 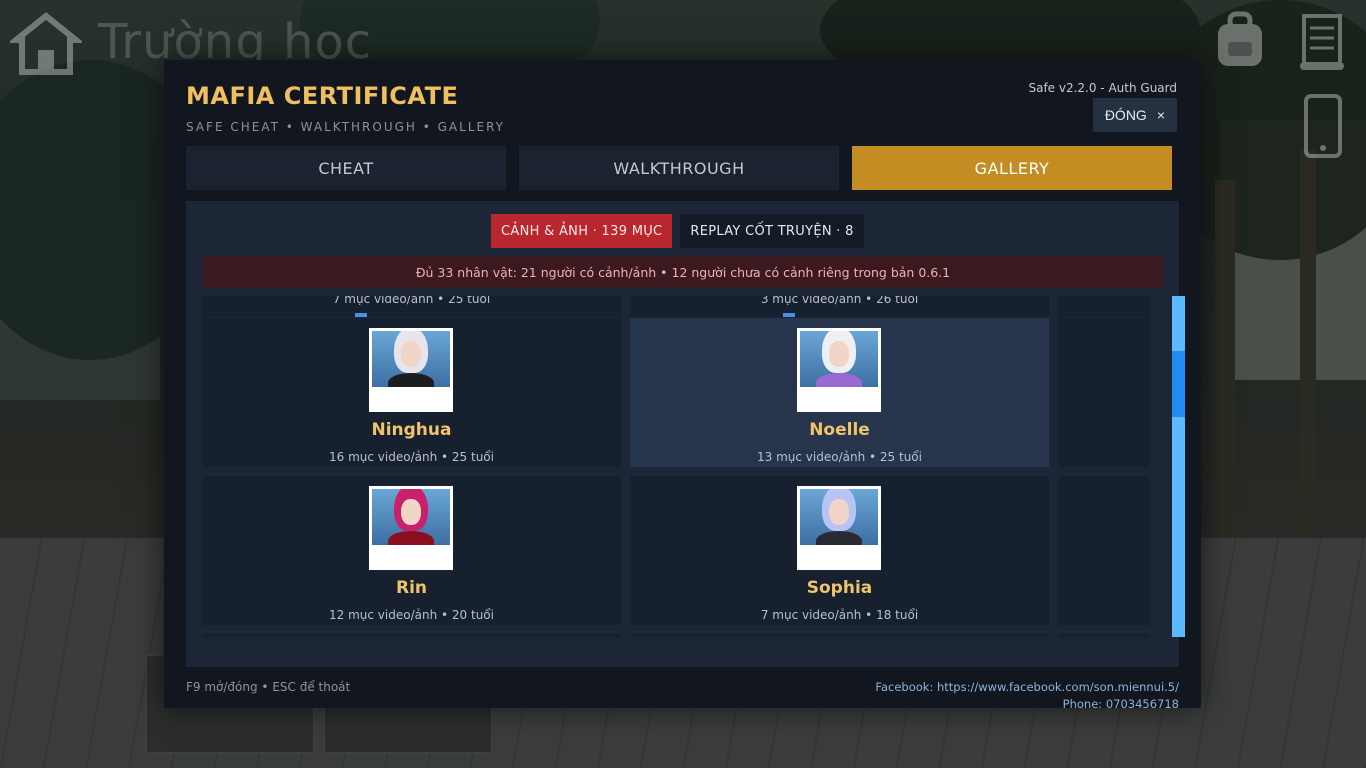 I want to click on dialog-title: MAFIA CERTIFICATE, so click(x=322, y=96).